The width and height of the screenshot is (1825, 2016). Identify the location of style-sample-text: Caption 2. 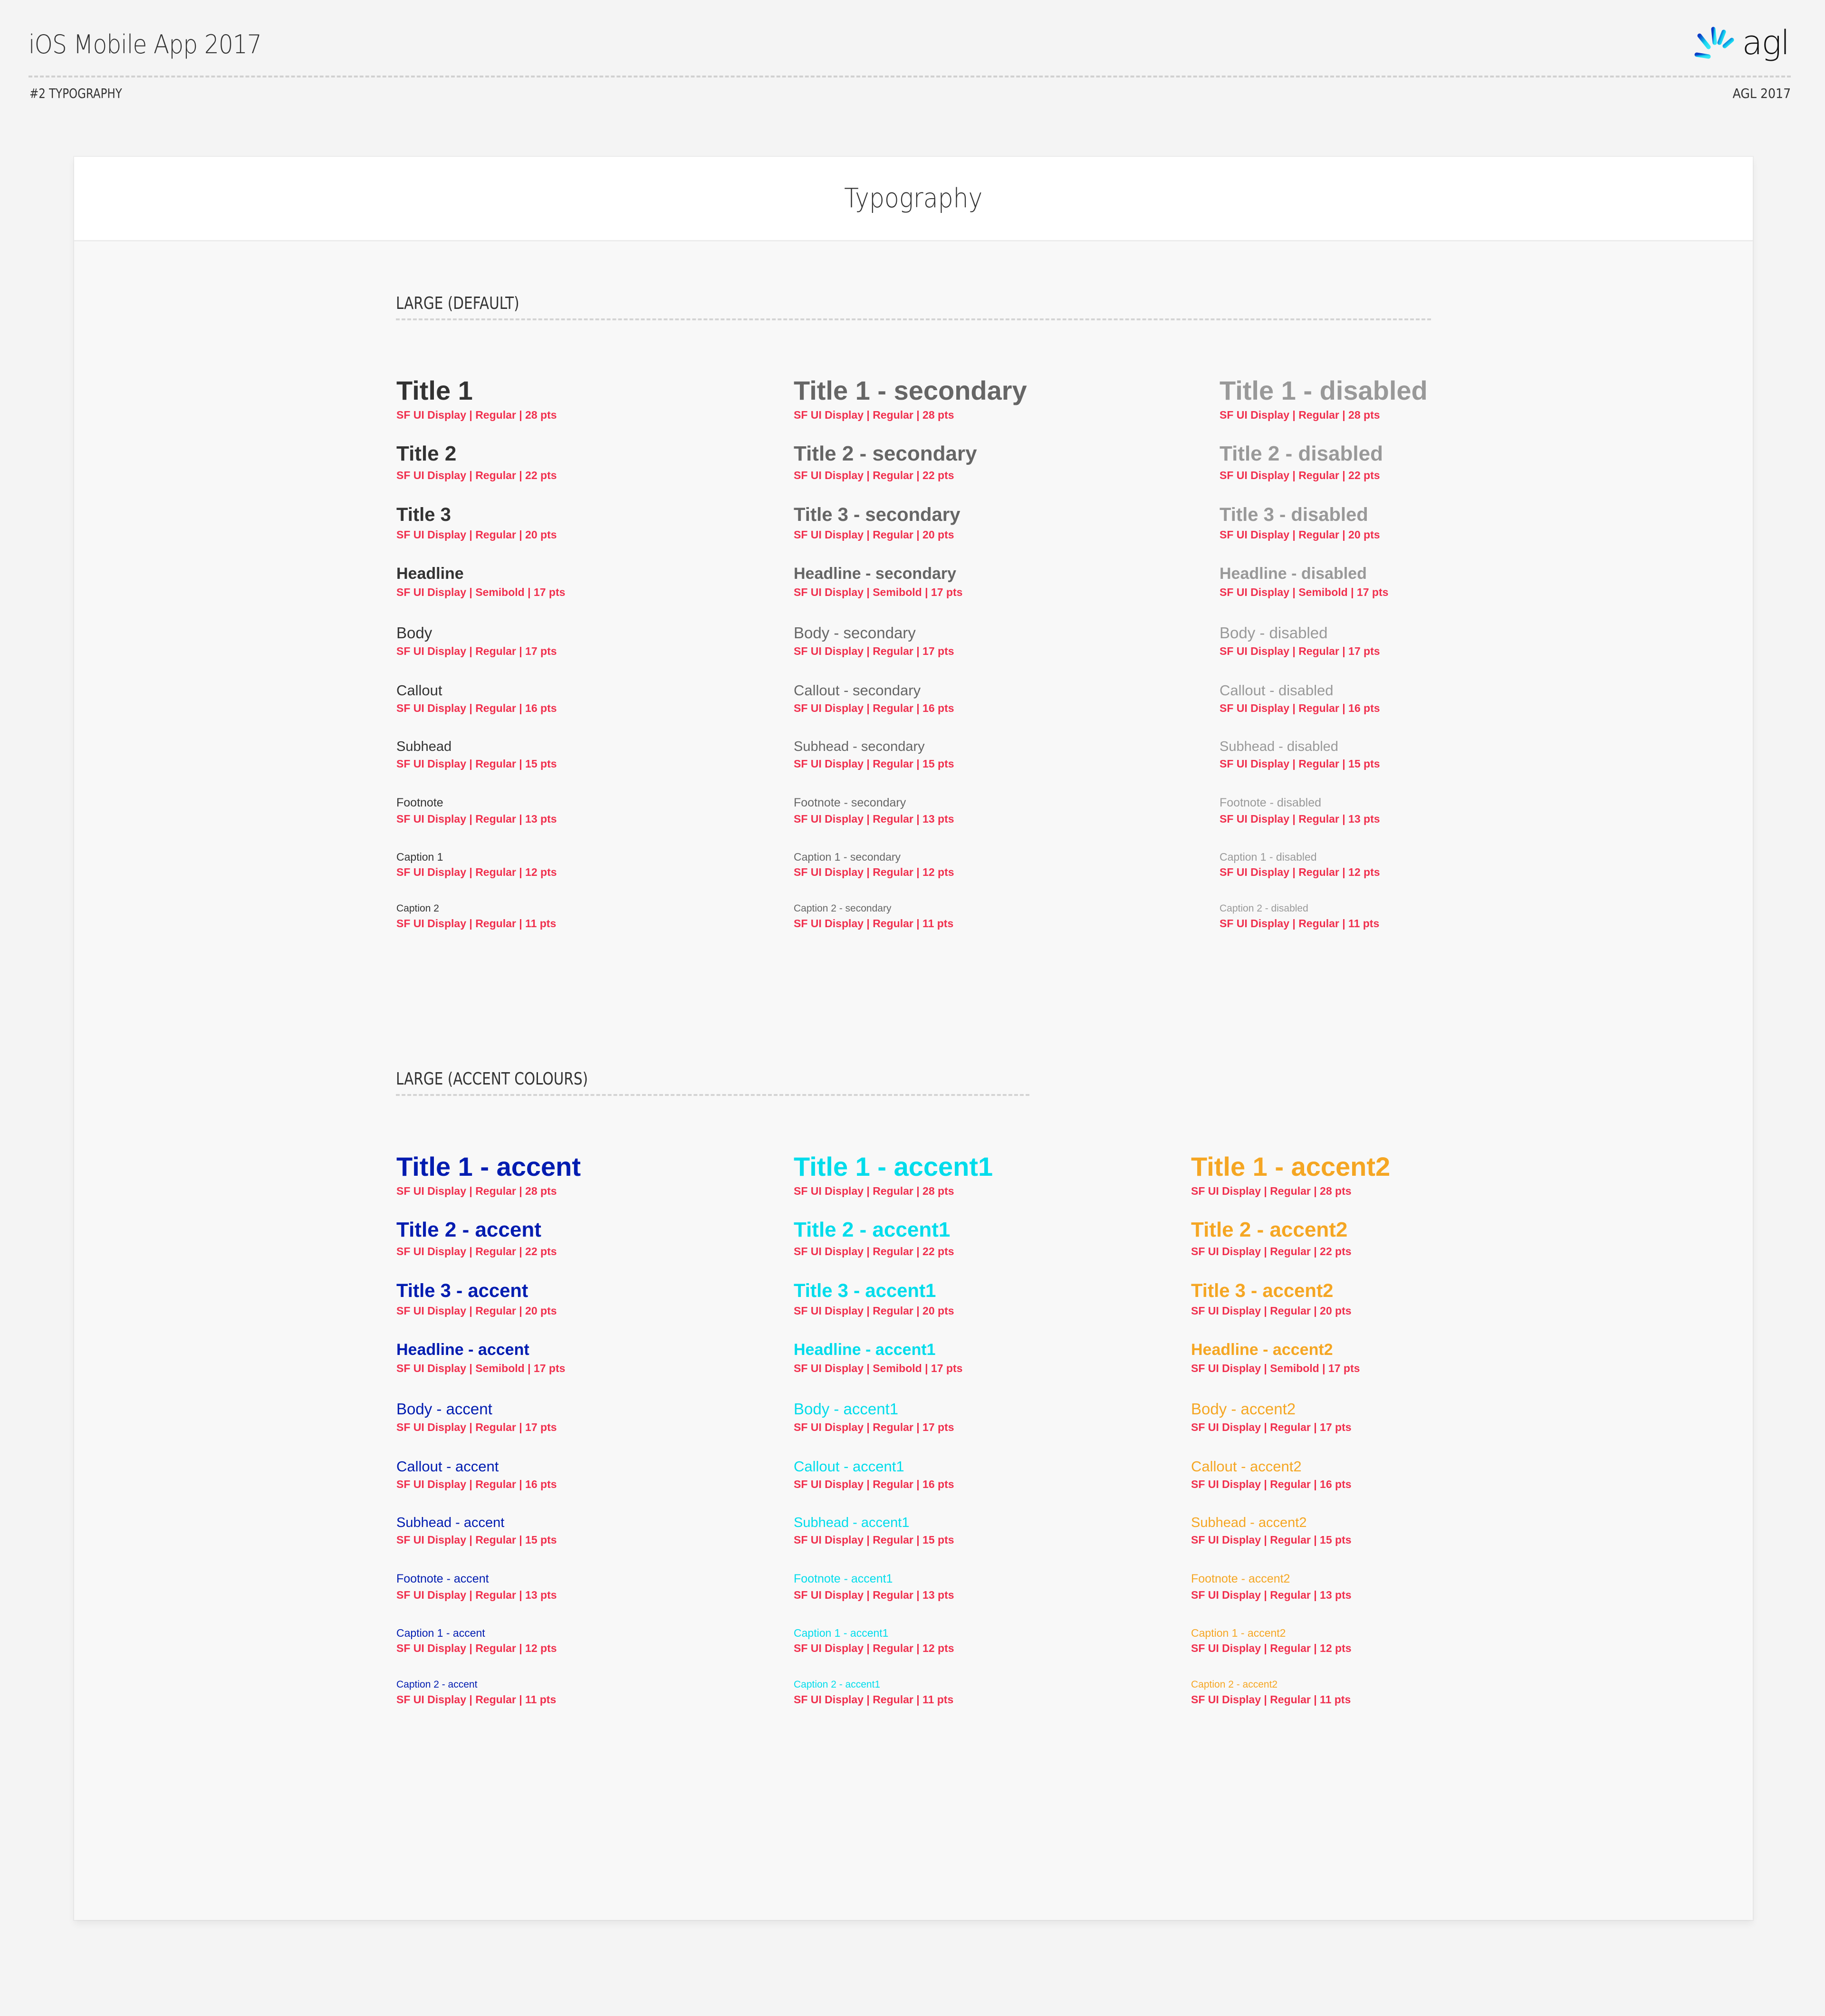
(417, 908).